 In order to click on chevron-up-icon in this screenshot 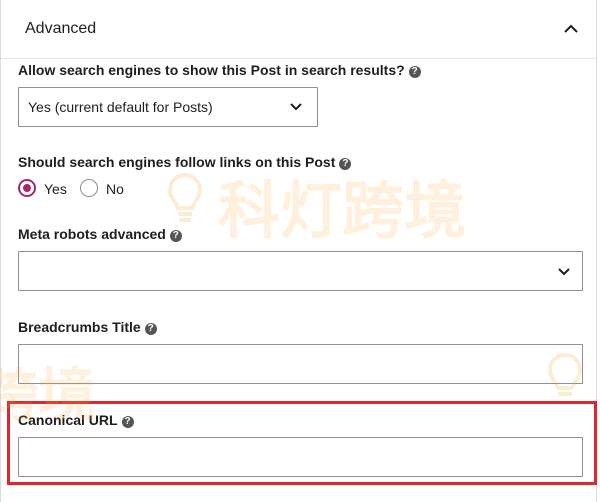, I will do `click(571, 29)`.